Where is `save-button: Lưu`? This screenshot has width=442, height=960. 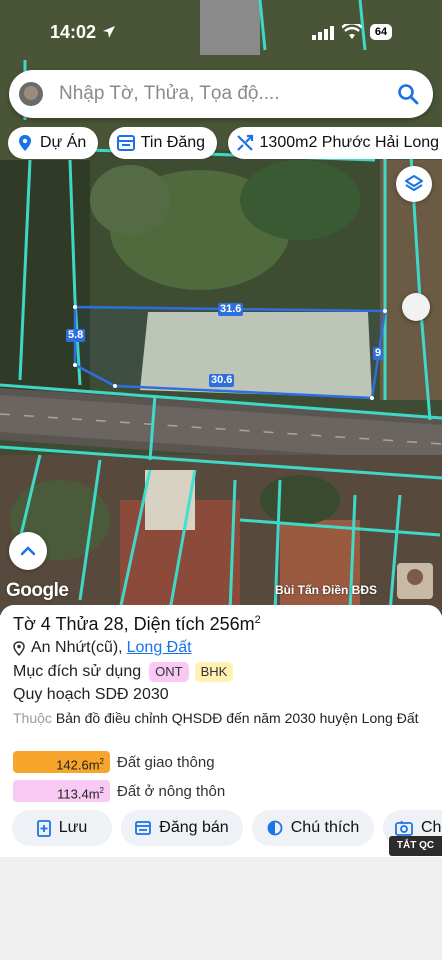
save-button: Lưu is located at coordinates (62, 828).